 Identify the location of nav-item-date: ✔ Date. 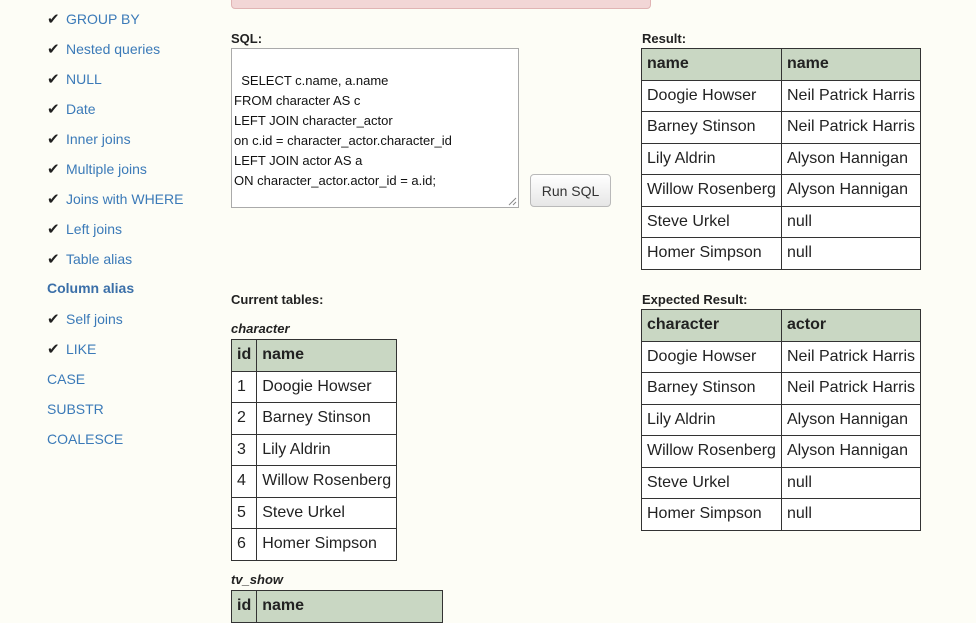
(71, 109).